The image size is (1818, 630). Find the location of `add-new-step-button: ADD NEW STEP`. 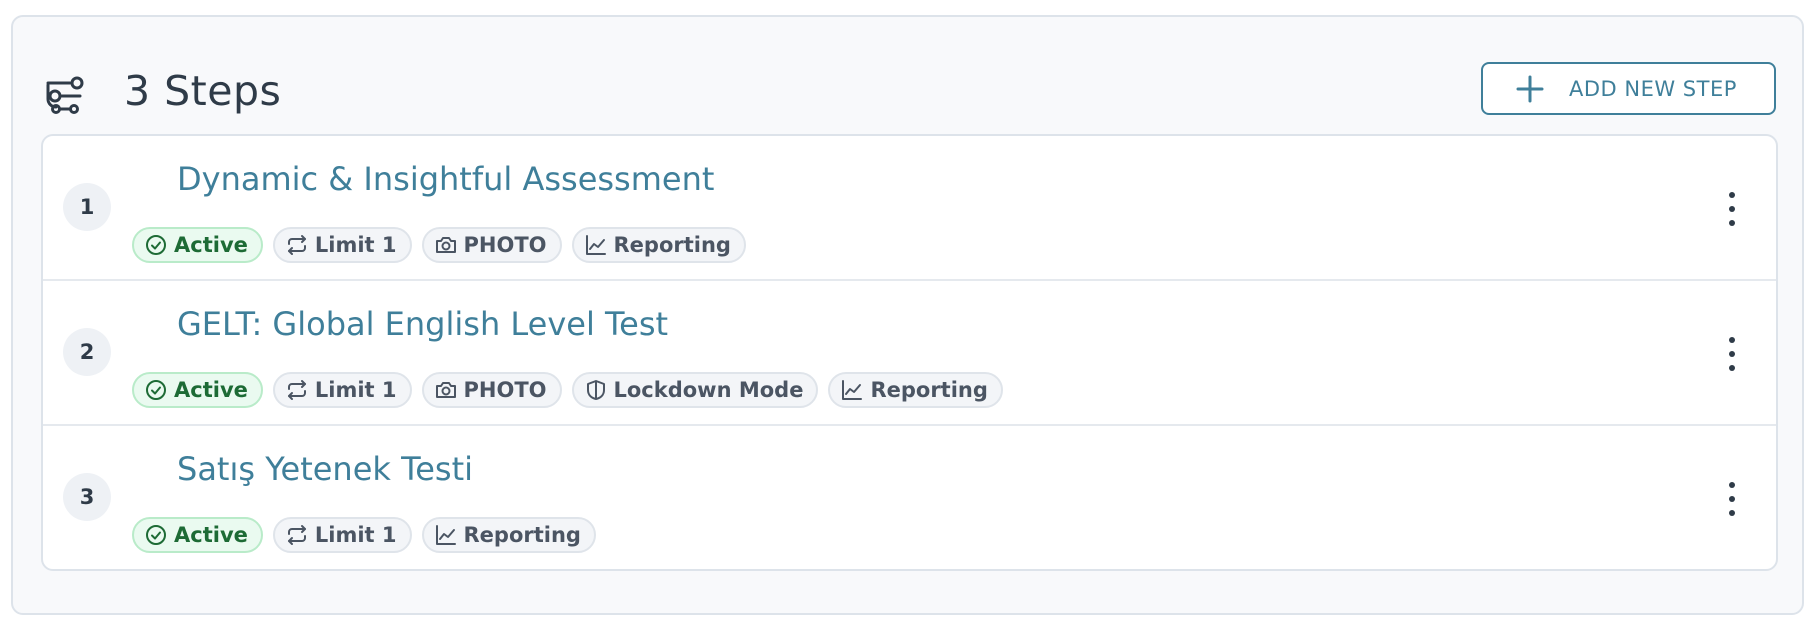

add-new-step-button: ADD NEW STEP is located at coordinates (1628, 88).